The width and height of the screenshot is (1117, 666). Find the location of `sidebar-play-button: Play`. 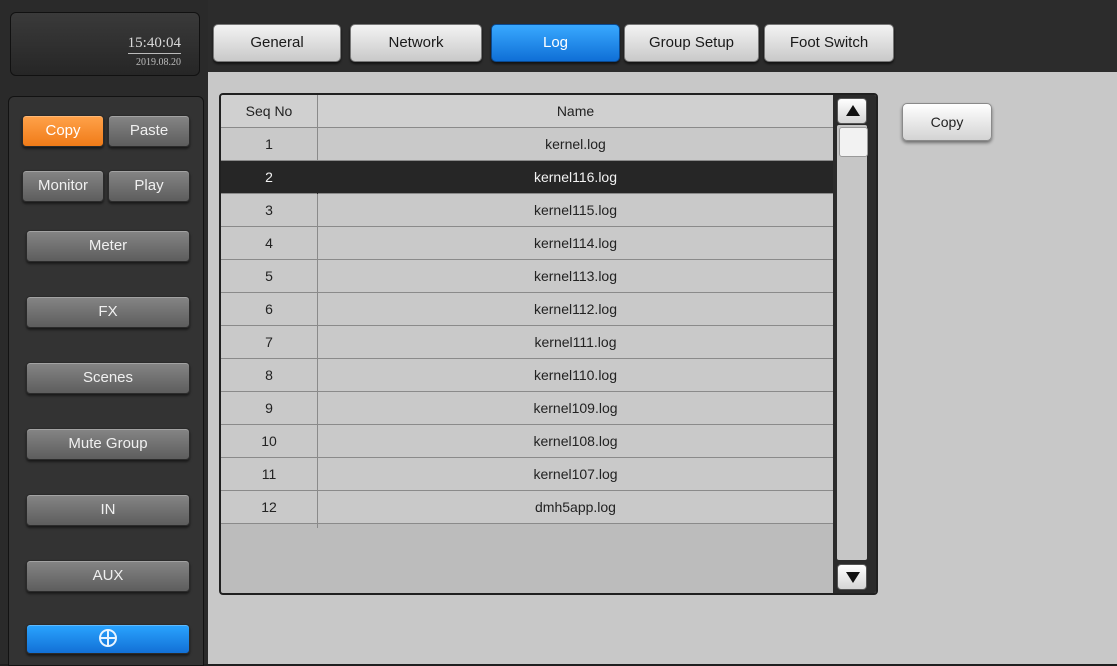

sidebar-play-button: Play is located at coordinates (149, 186).